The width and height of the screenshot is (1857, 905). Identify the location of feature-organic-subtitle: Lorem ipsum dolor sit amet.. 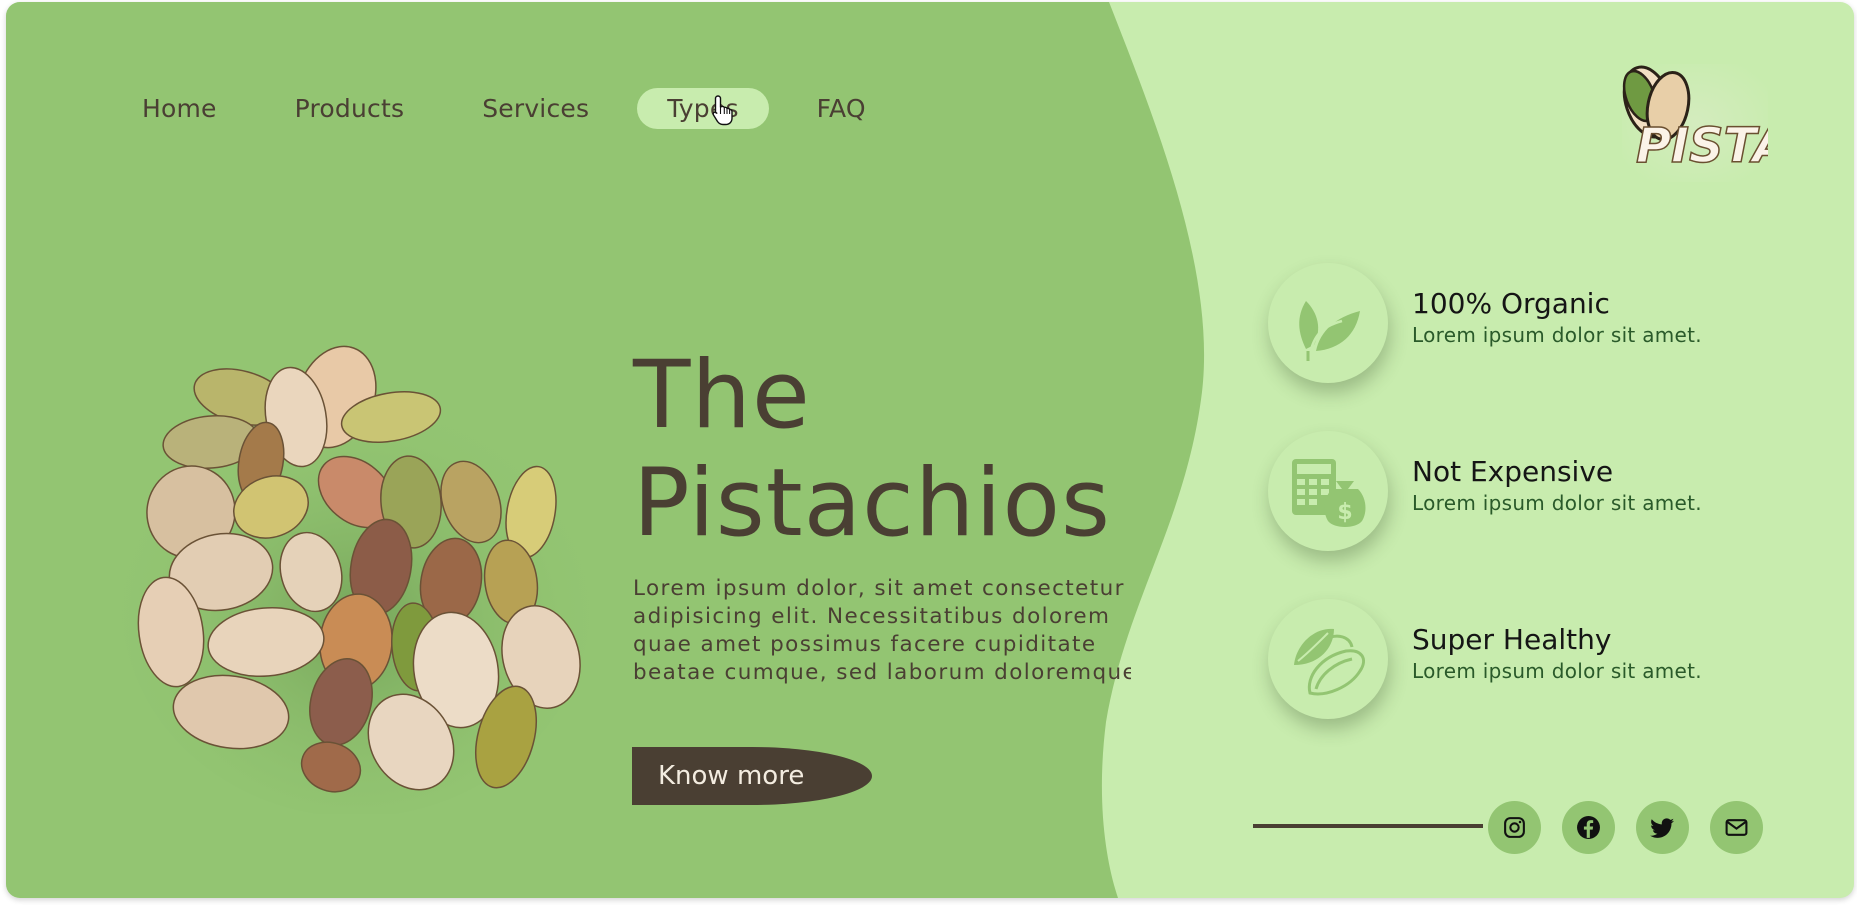
(1557, 335).